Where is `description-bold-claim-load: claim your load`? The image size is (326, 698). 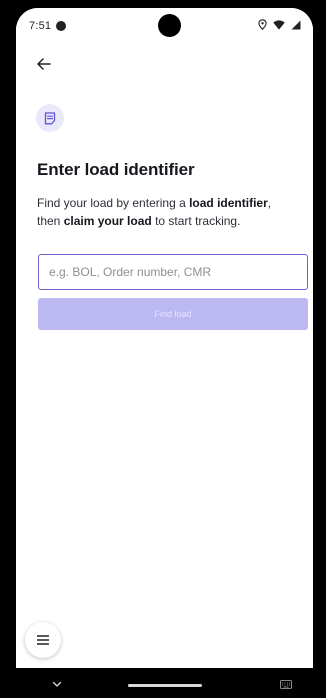
description-bold-claim-load: claim your load is located at coordinates (107, 221).